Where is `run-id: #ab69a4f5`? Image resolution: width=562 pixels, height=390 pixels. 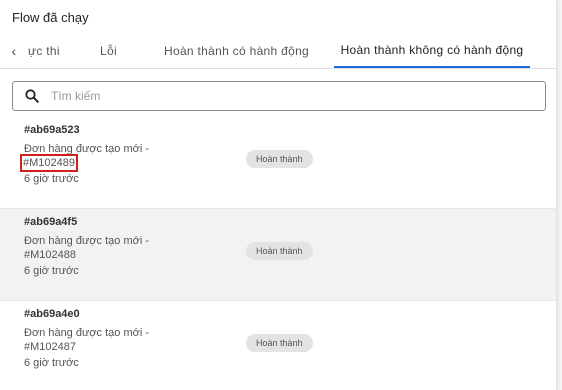
run-id: #ab69a4f5 is located at coordinates (51, 222).